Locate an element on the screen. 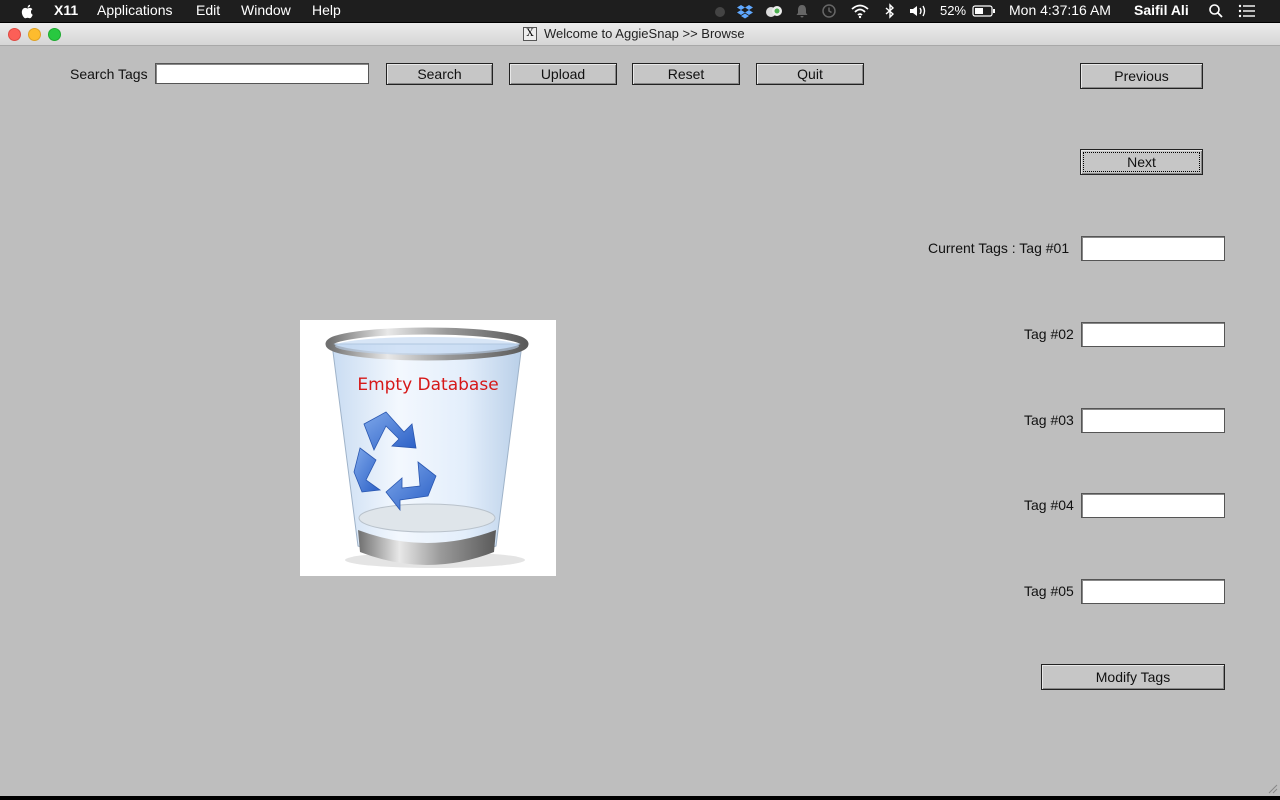  menubar-clock: Mon 4:37:16 AM is located at coordinates (1060, 10).